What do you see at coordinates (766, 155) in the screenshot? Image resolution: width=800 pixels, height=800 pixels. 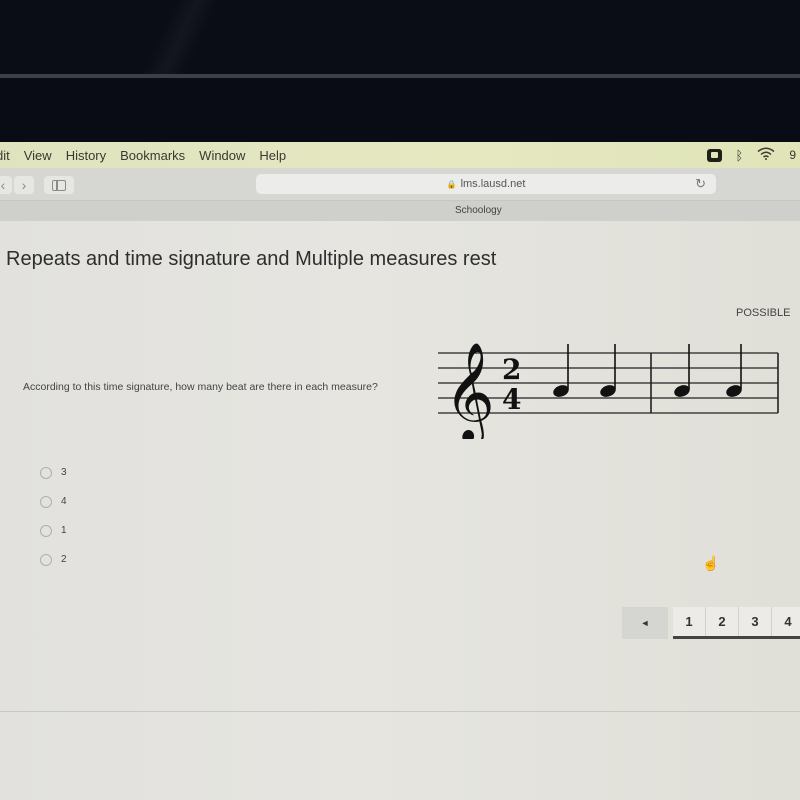 I see `wifi-icon` at bounding box center [766, 155].